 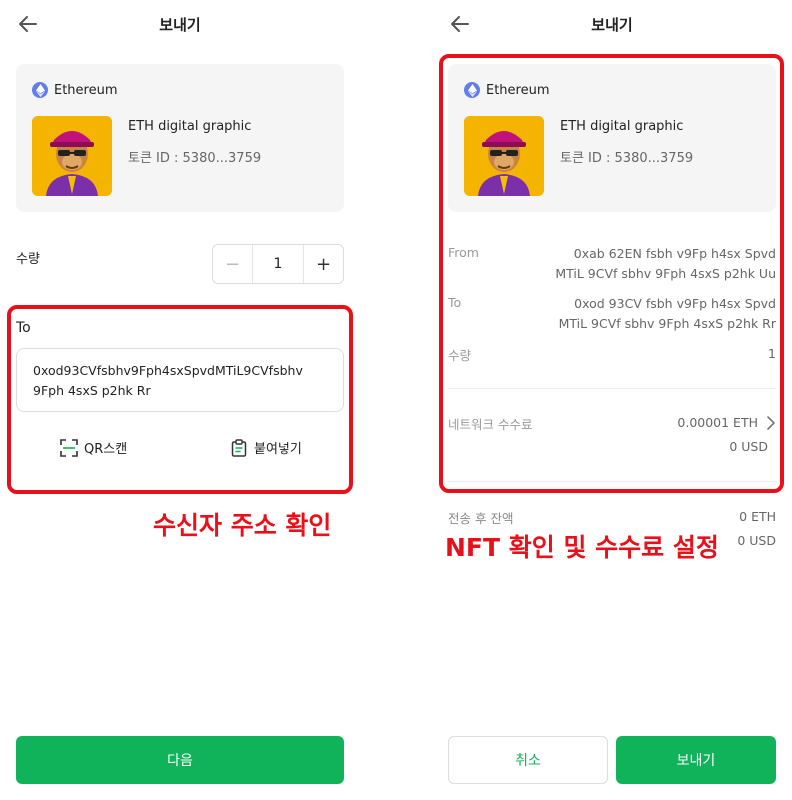 I want to click on chain-label: Ethereum, so click(x=75, y=90).